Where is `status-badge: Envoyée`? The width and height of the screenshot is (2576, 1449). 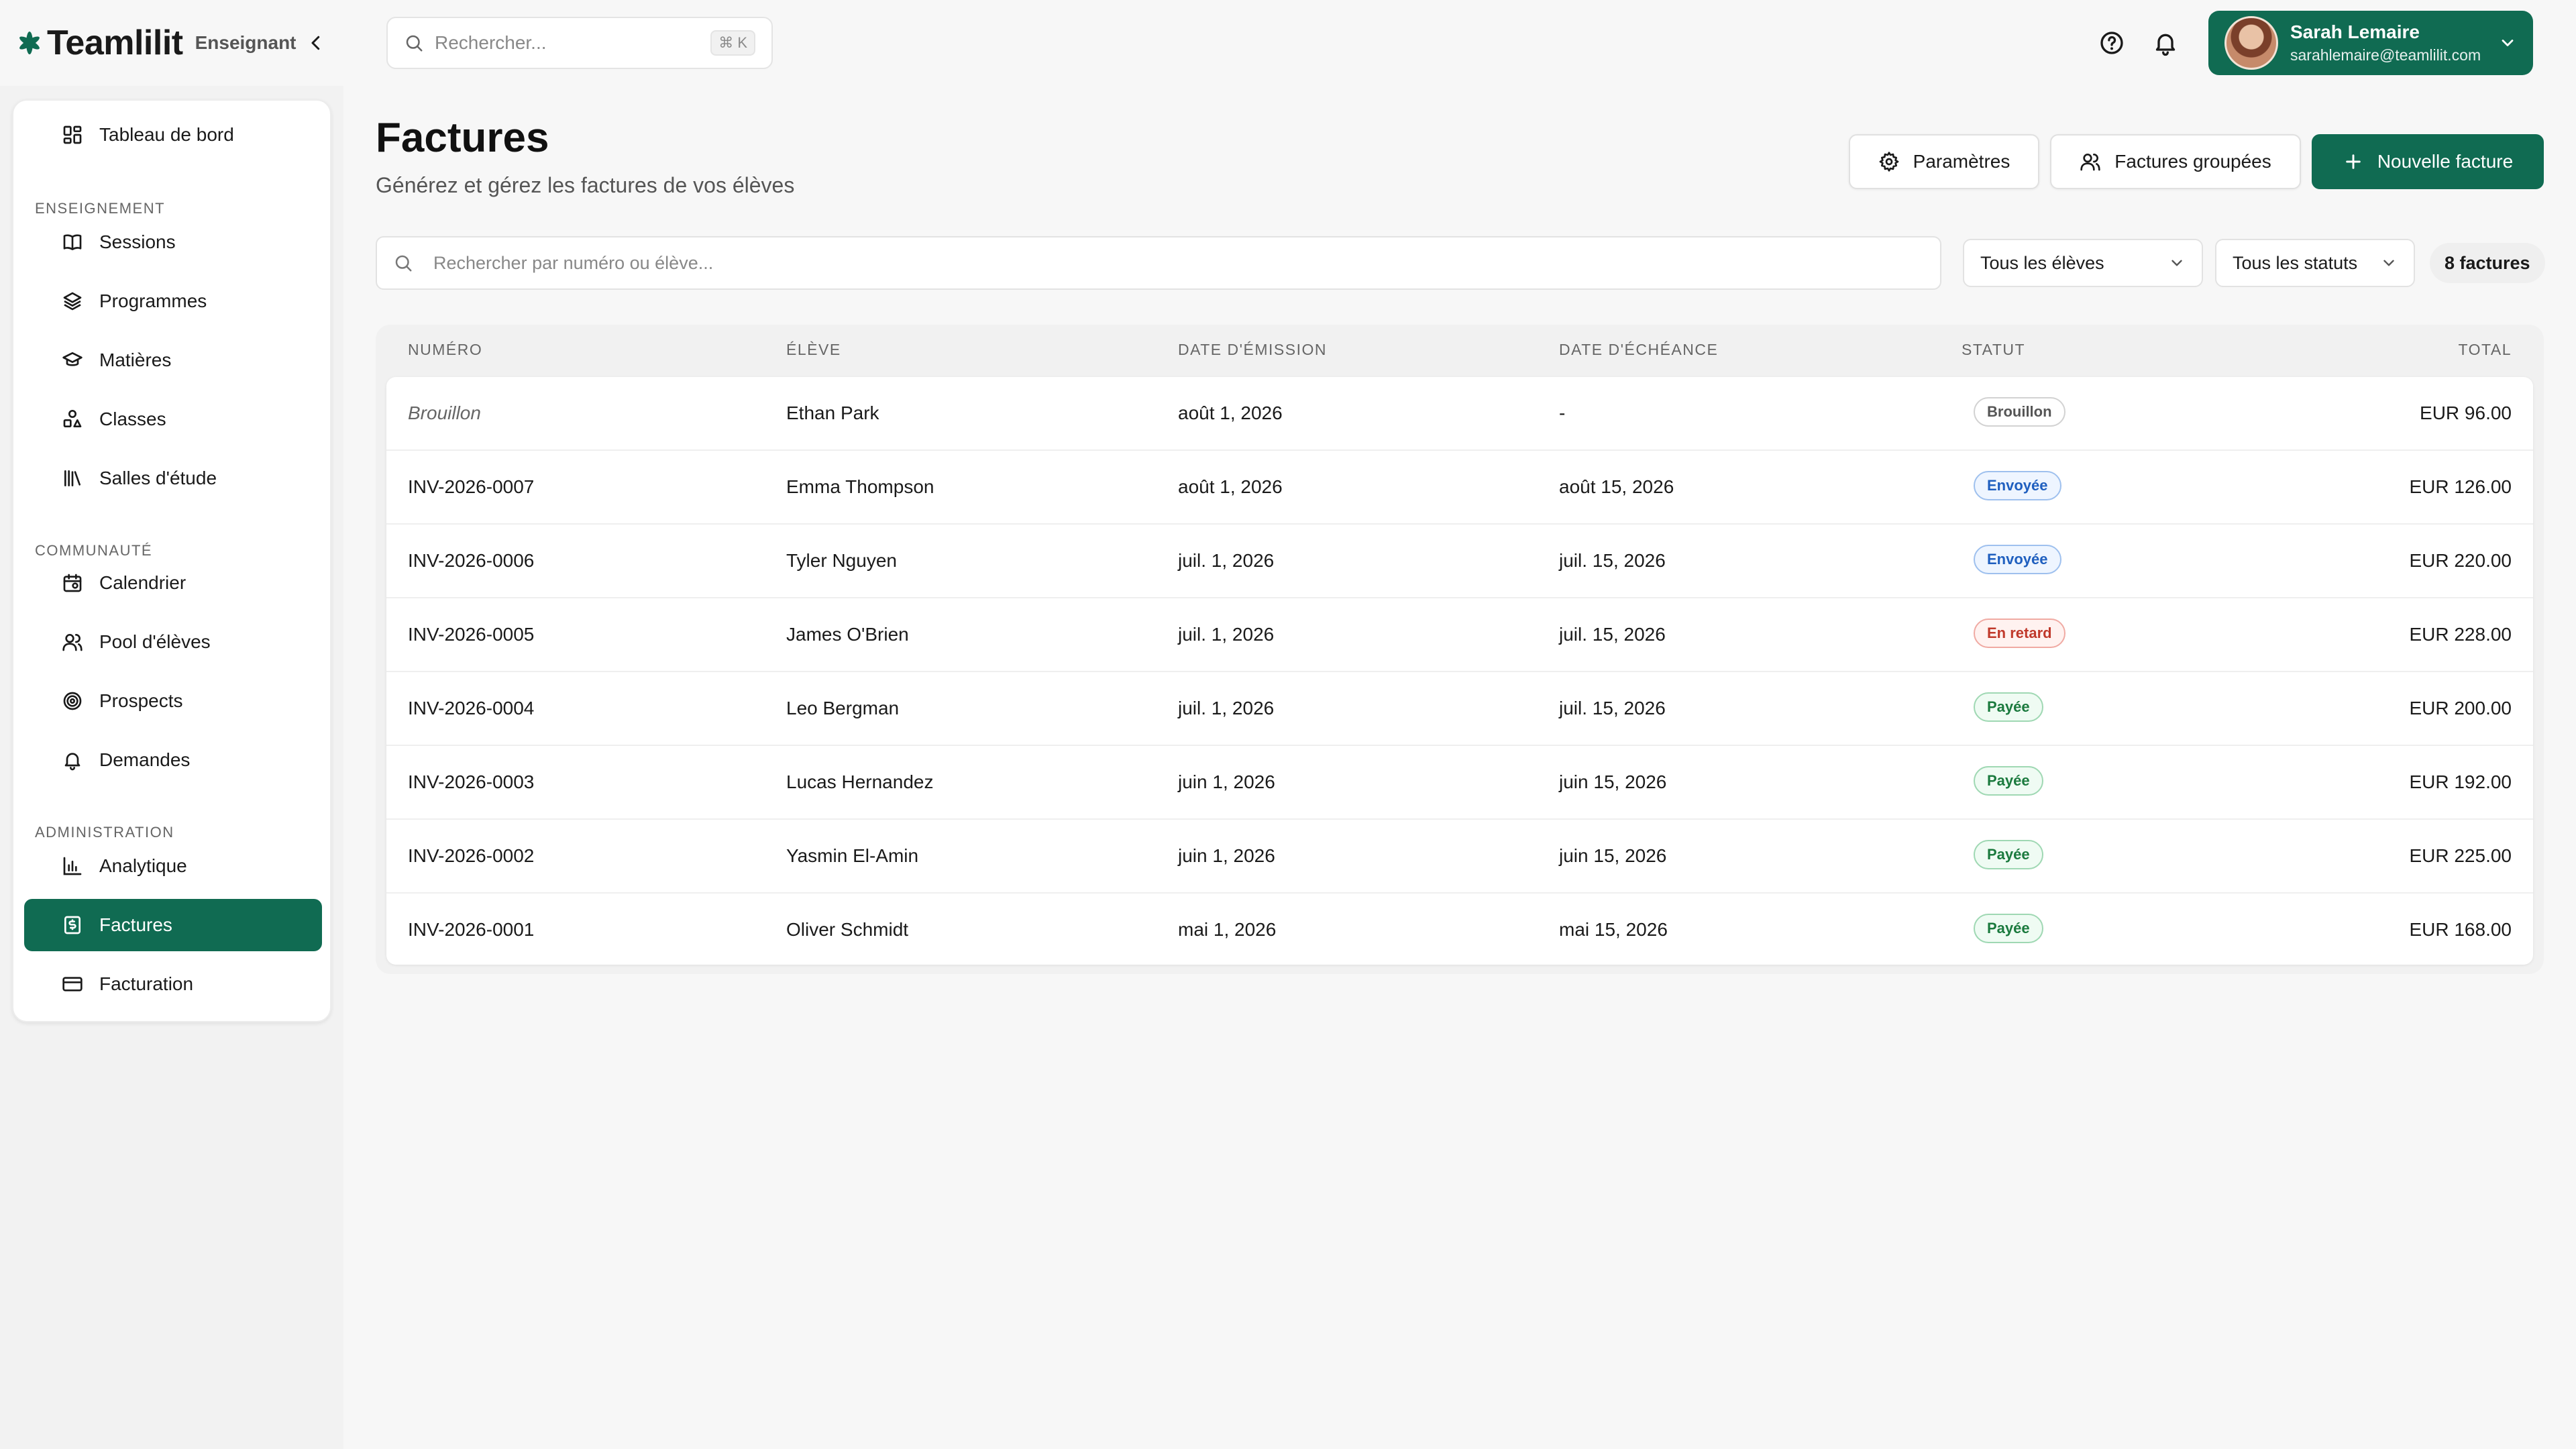
status-badge: Envoyée is located at coordinates (2017, 485).